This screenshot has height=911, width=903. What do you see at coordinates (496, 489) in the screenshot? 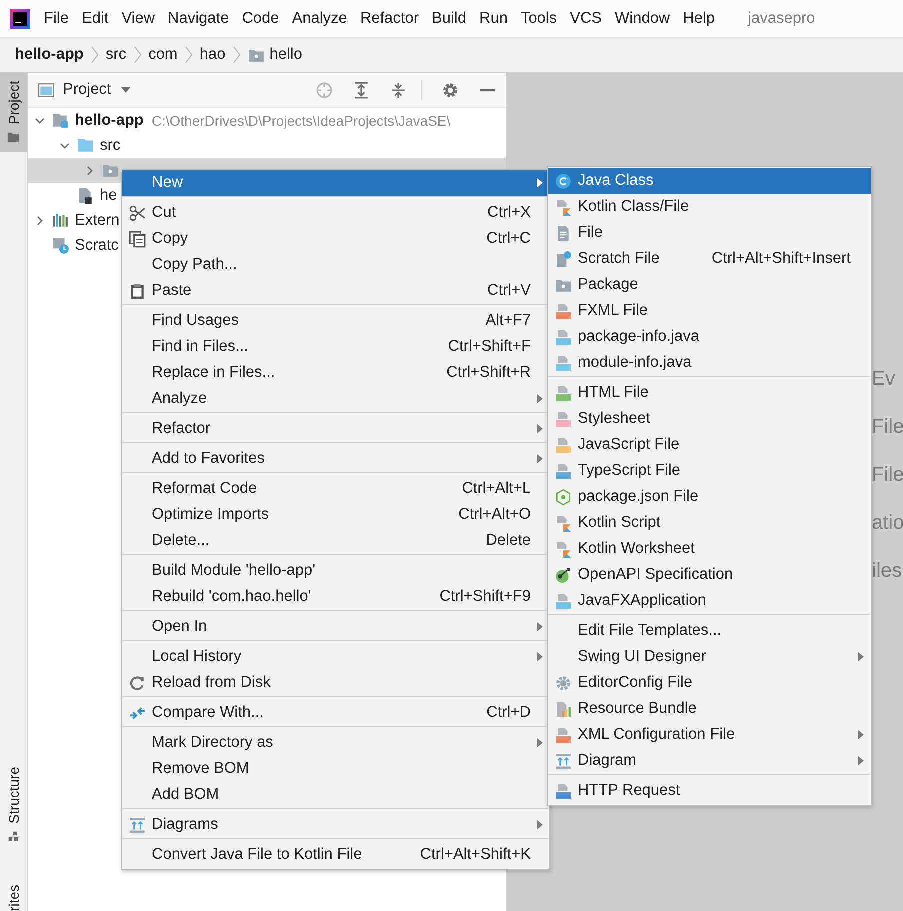
I see `shortcut-label: Ctrl+Alt+L` at bounding box center [496, 489].